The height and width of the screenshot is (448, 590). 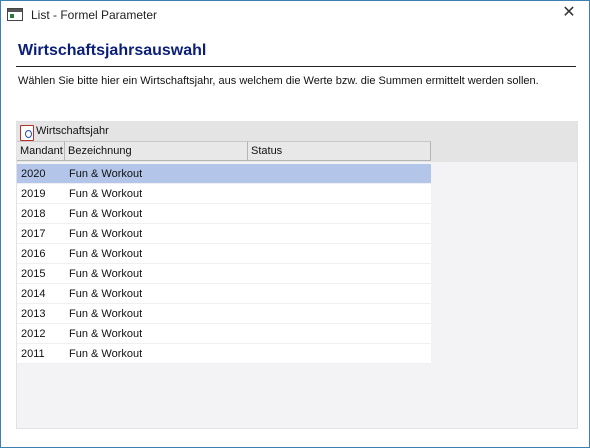 What do you see at coordinates (94, 15) in the screenshot?
I see `window-title: List - Formel Parameter` at bounding box center [94, 15].